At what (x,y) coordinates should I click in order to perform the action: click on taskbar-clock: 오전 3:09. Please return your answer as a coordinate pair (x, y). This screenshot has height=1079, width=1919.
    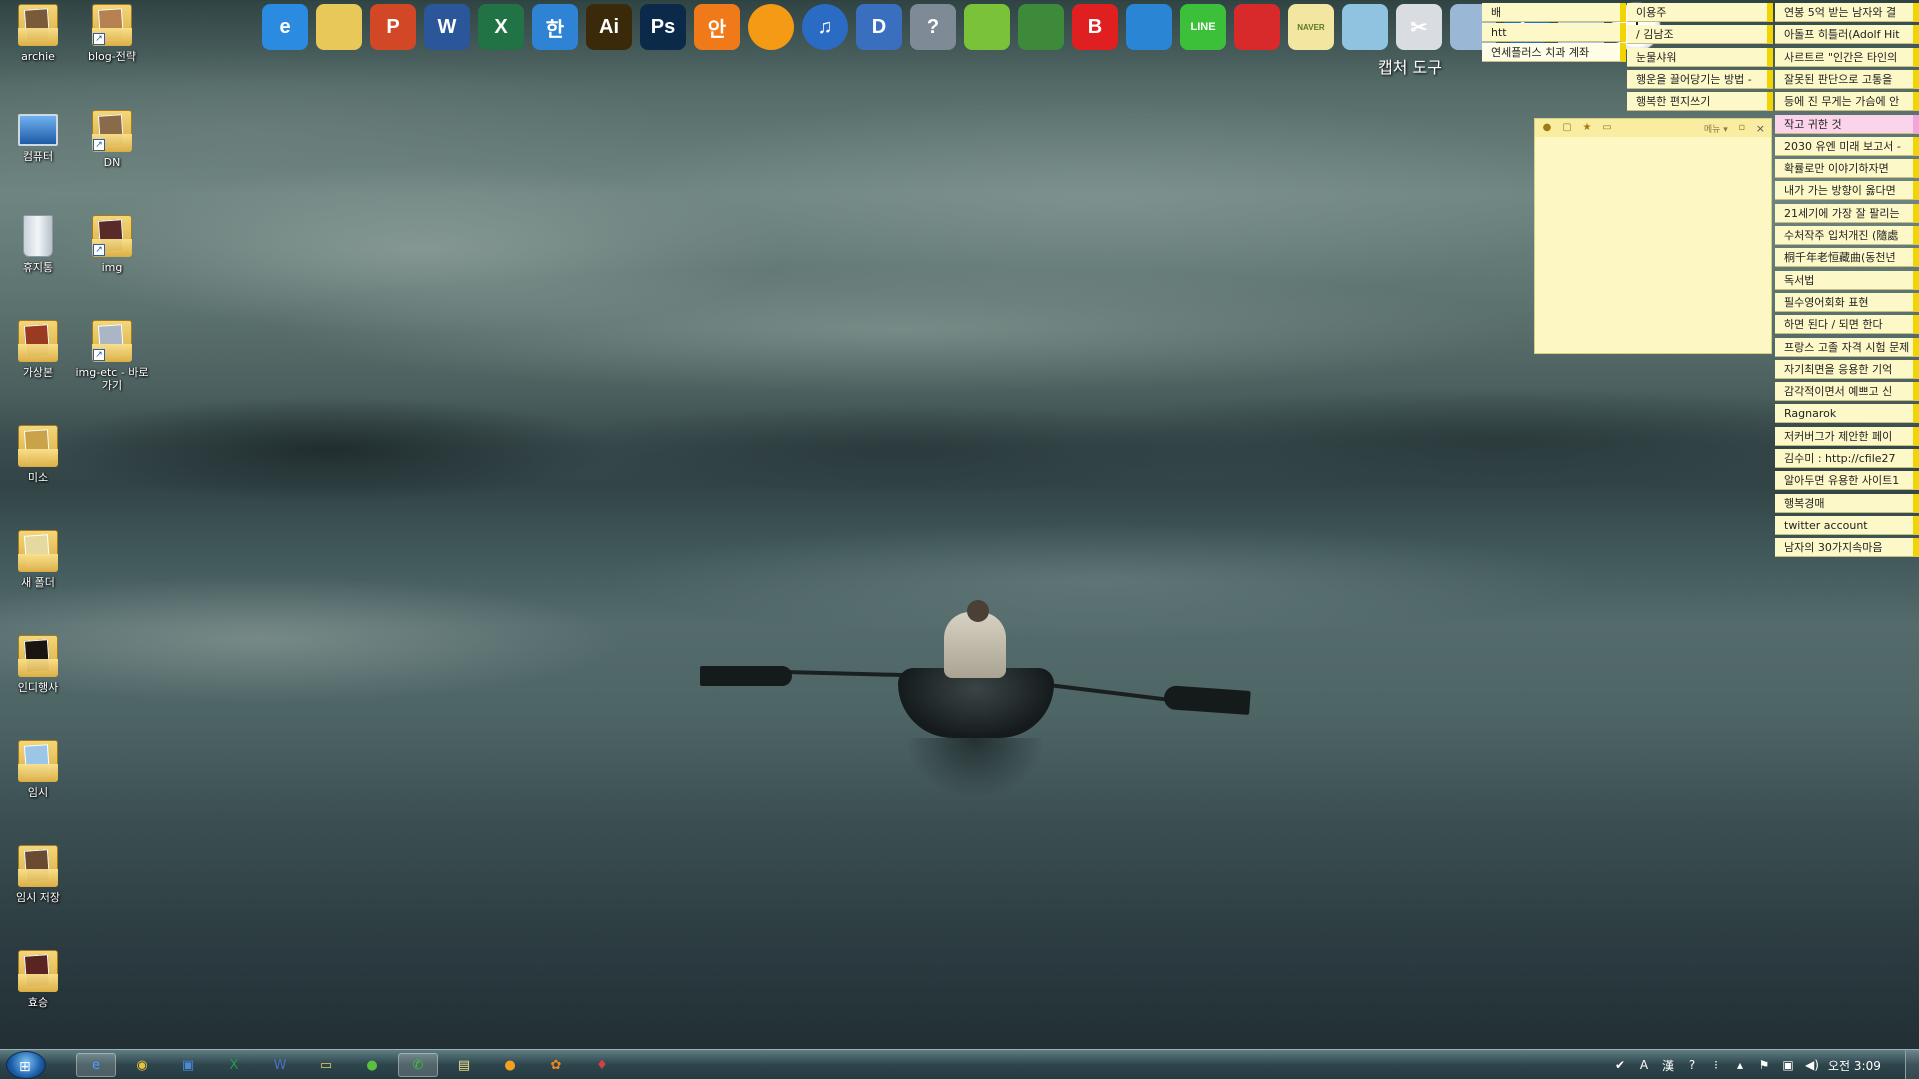
    Looking at the image, I should click on (1854, 1065).